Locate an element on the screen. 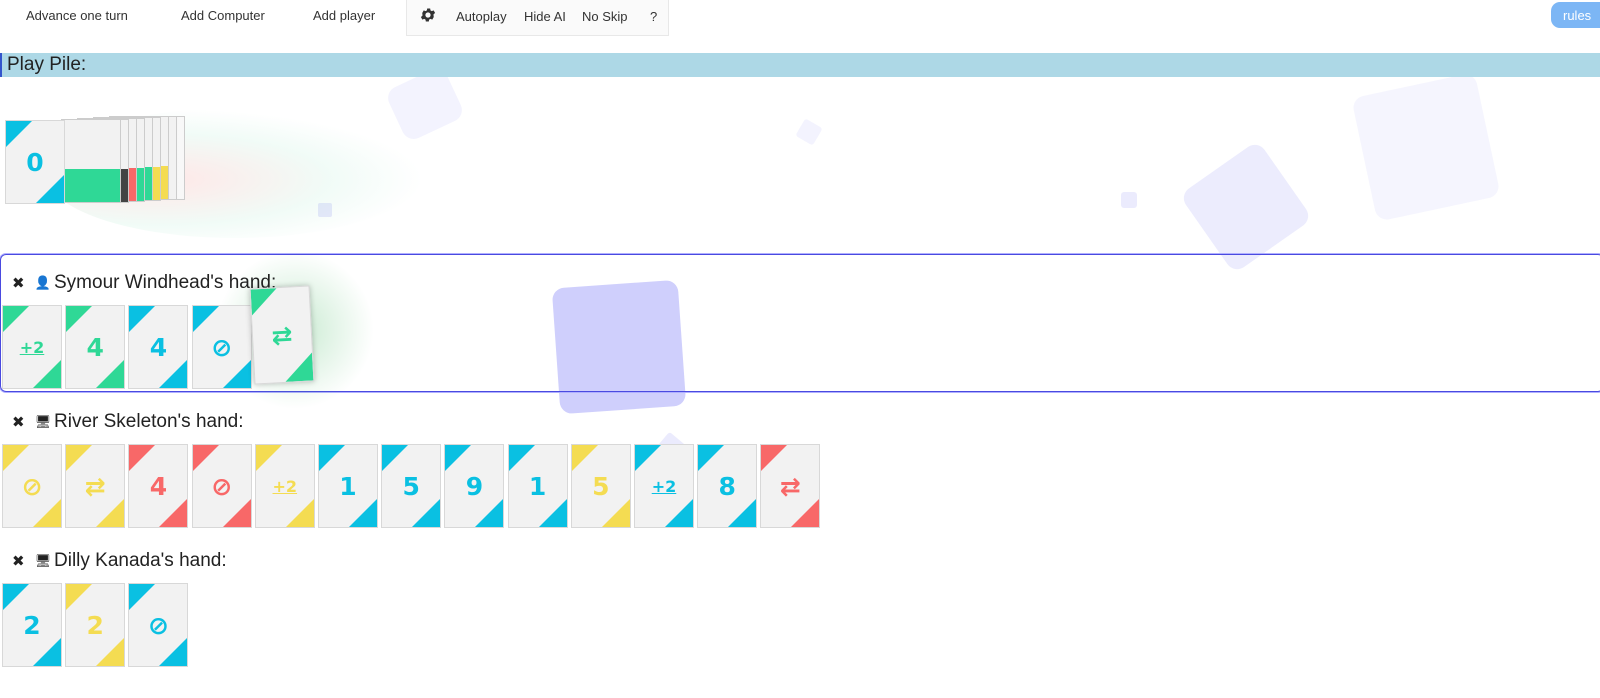 The height and width of the screenshot is (698, 1600). card-blue-number: 9 is located at coordinates (474, 486).